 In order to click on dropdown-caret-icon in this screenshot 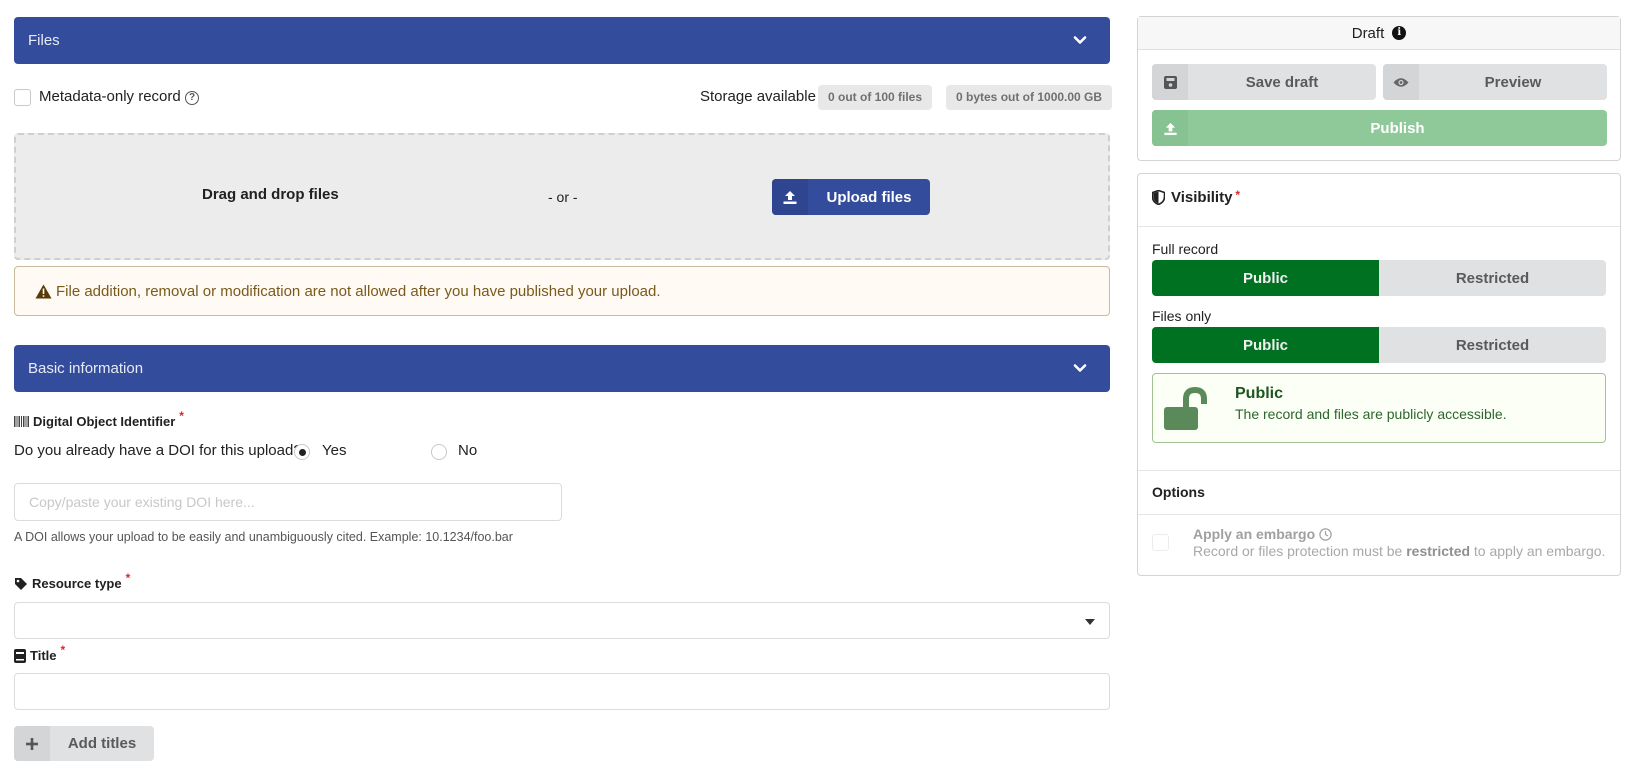, I will do `click(1090, 622)`.